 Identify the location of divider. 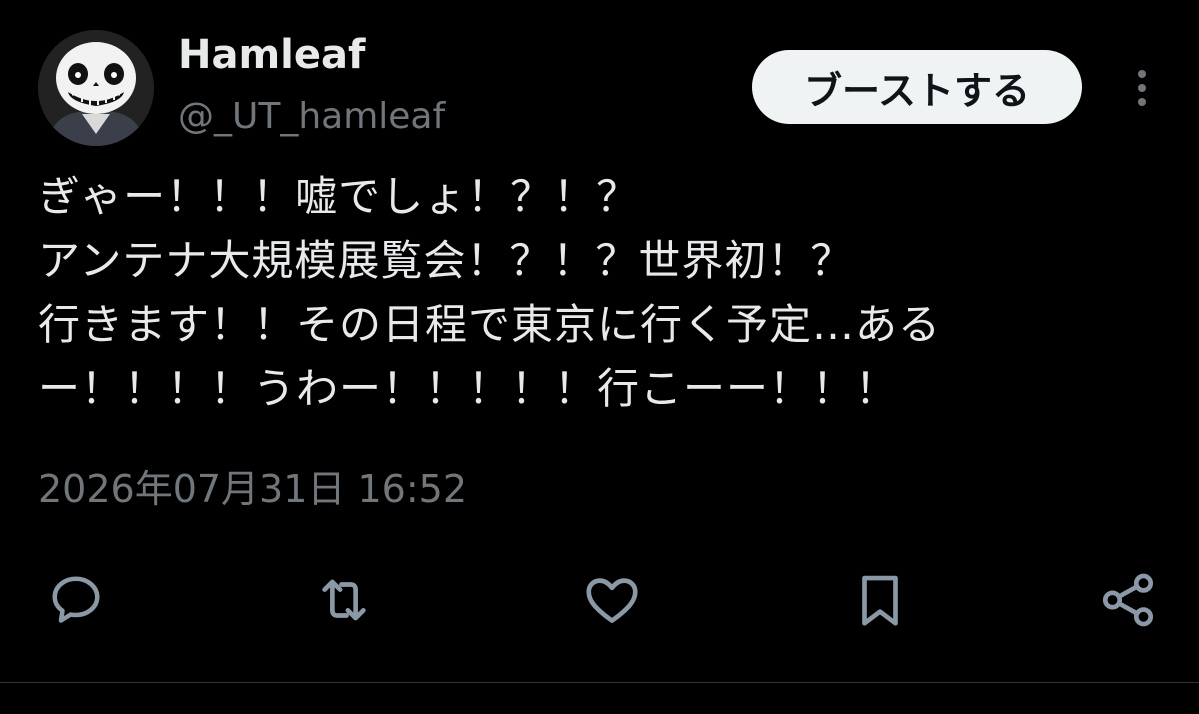
(599, 682).